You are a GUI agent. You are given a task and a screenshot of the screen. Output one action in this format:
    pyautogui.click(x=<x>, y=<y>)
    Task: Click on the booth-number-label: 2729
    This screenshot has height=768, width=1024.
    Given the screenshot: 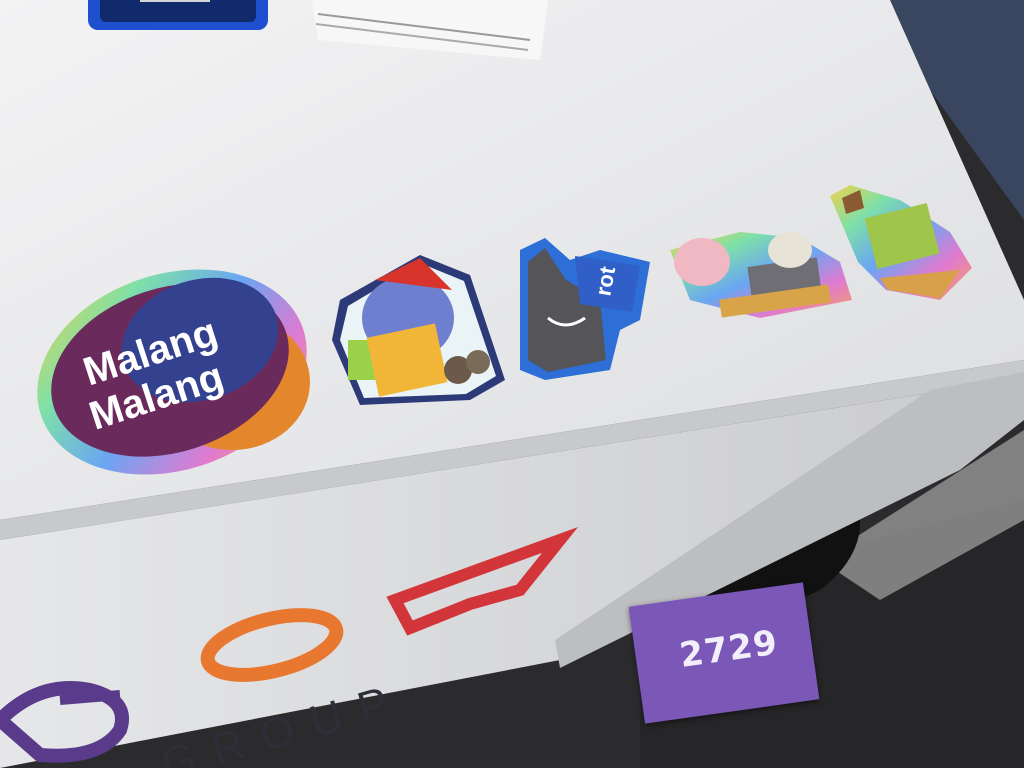 What is the action you would take?
    pyautogui.click(x=724, y=653)
    